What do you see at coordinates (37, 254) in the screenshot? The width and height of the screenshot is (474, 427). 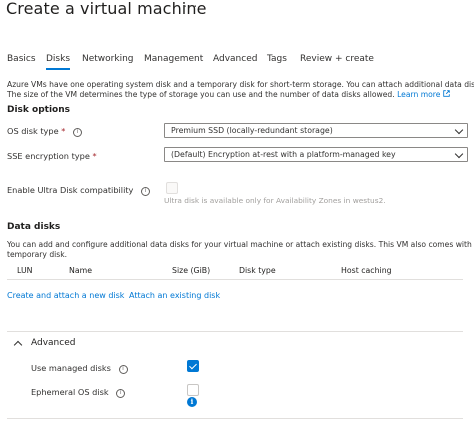 I see `data-disks-desc-2: temporary disk.` at bounding box center [37, 254].